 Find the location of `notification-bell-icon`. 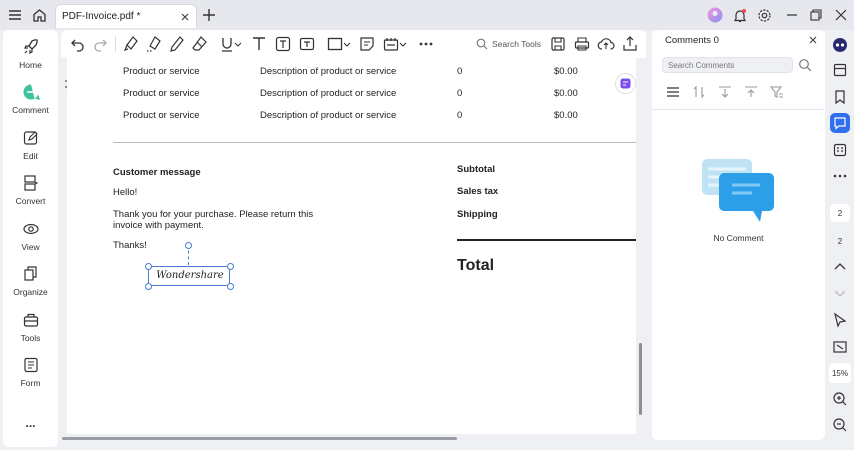

notification-bell-icon is located at coordinates (740, 15).